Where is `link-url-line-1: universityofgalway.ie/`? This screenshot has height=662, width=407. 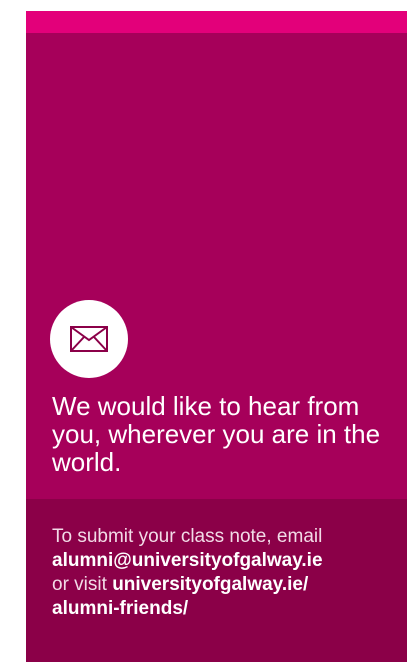 link-url-line-1: universityofgalway.ie/ is located at coordinates (210, 584).